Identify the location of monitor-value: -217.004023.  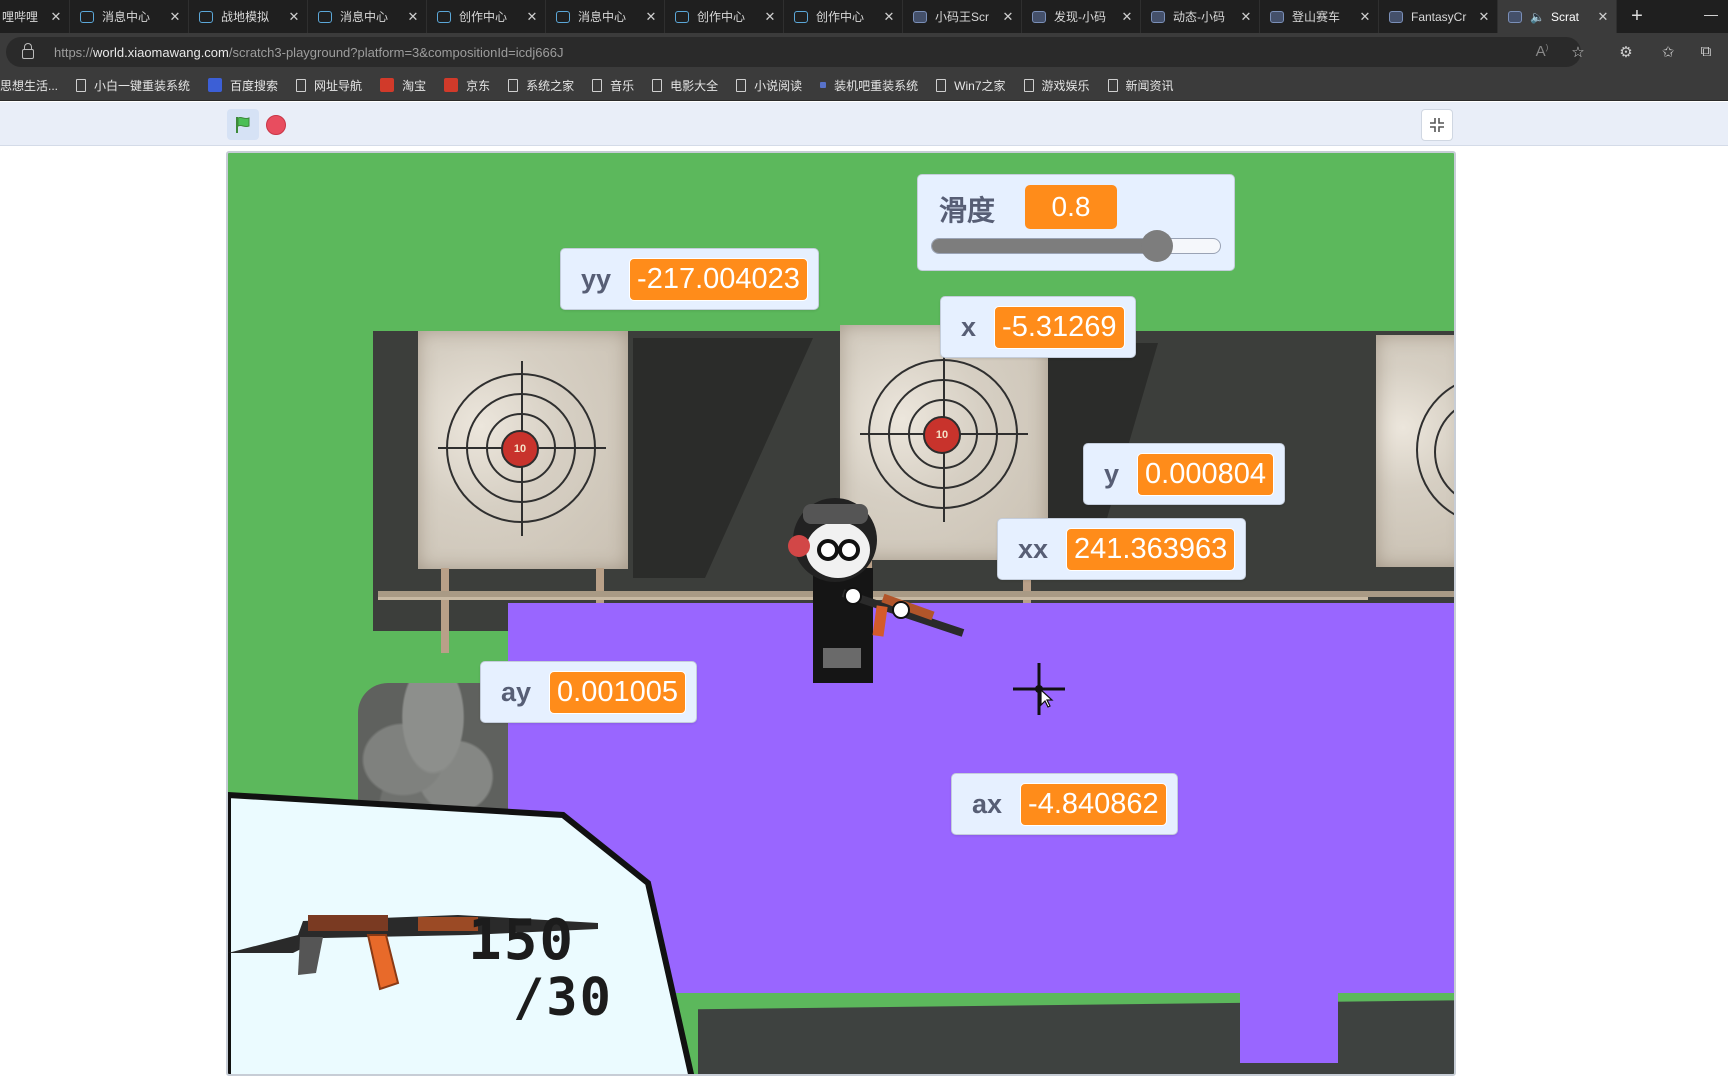
(718, 279).